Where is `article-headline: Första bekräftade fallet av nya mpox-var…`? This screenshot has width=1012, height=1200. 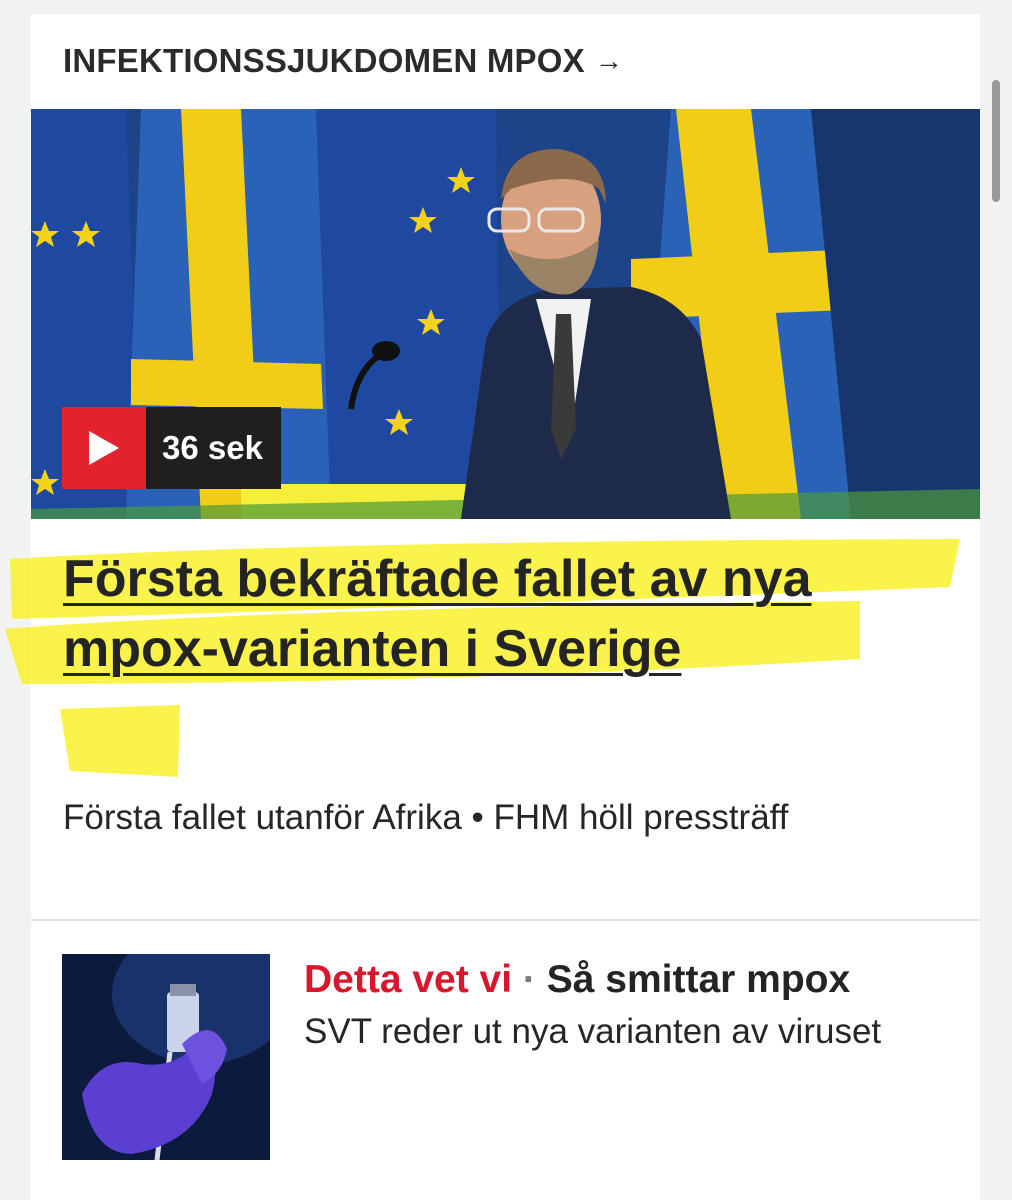
article-headline: Första bekräftade fallet av nya mpox-var… is located at coordinates (498, 614).